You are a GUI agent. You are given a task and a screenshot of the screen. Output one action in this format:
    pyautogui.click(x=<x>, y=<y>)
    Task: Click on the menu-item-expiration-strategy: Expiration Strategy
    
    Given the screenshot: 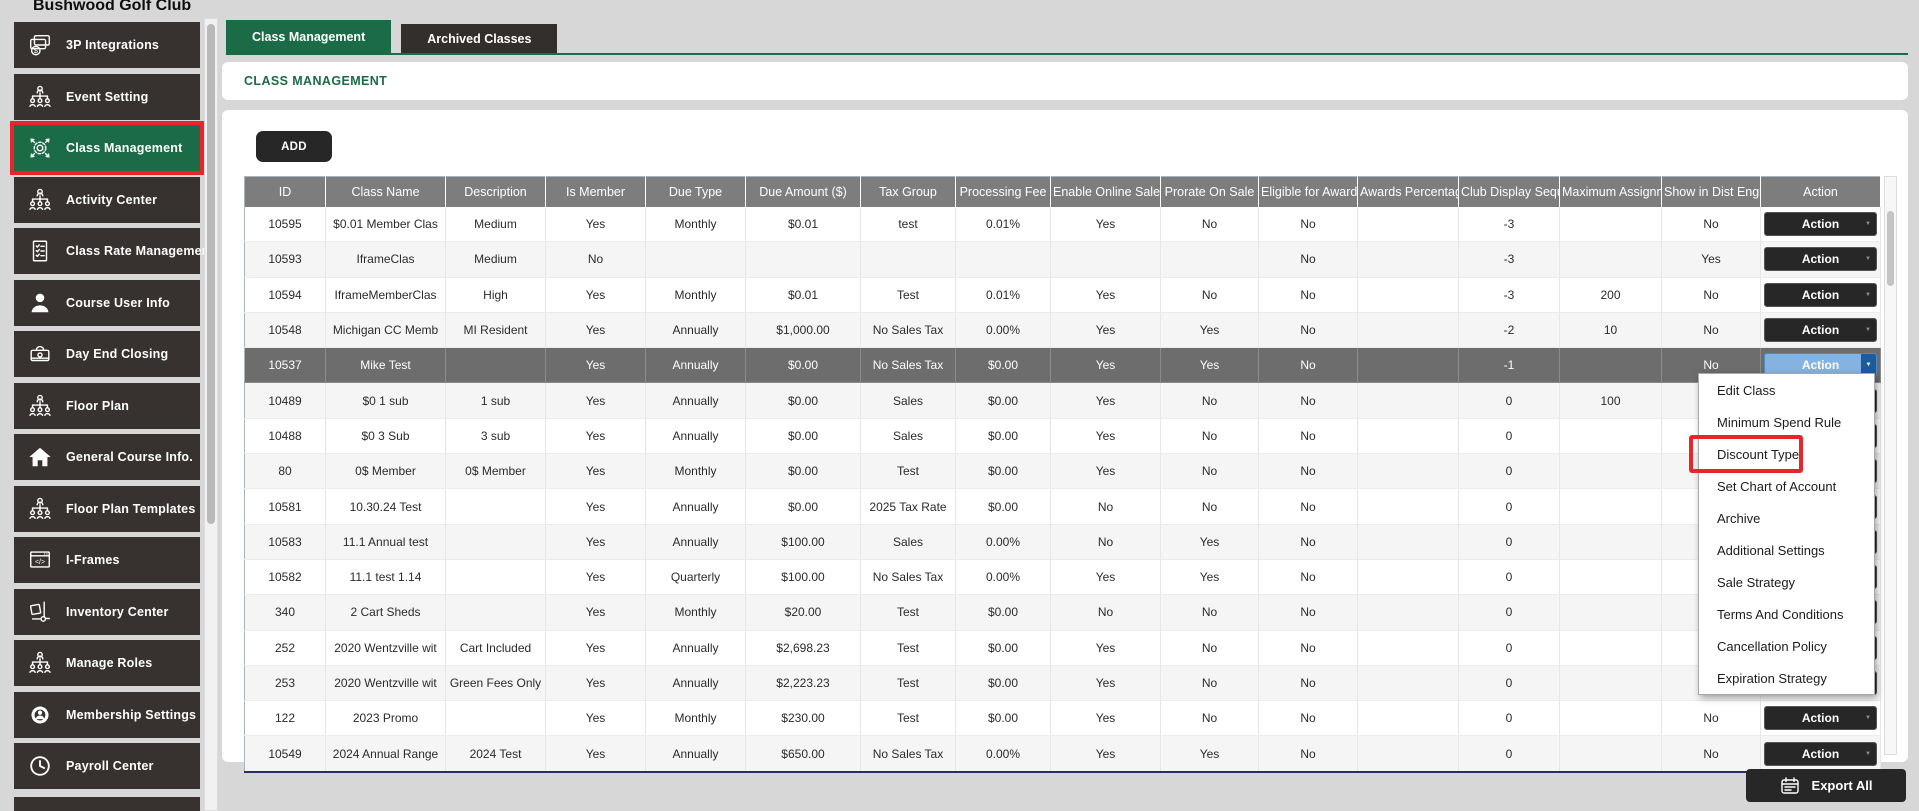 What is the action you would take?
    pyautogui.click(x=1786, y=678)
    